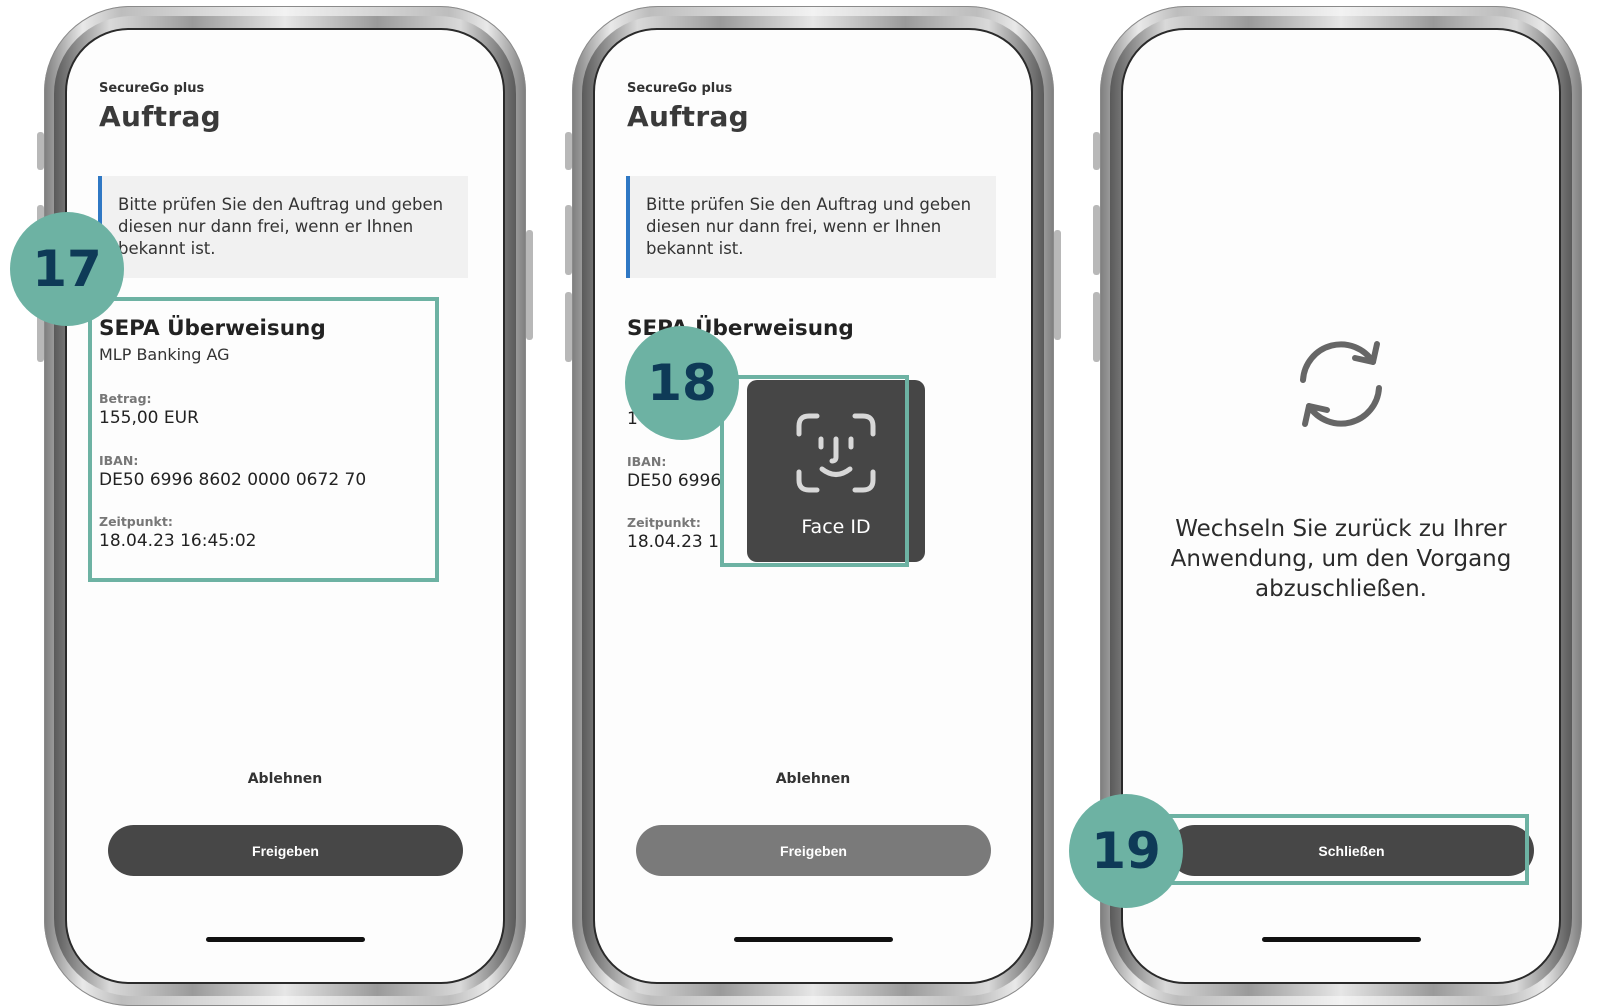  What do you see at coordinates (67, 269) in the screenshot?
I see `step-marker-17: 17` at bounding box center [67, 269].